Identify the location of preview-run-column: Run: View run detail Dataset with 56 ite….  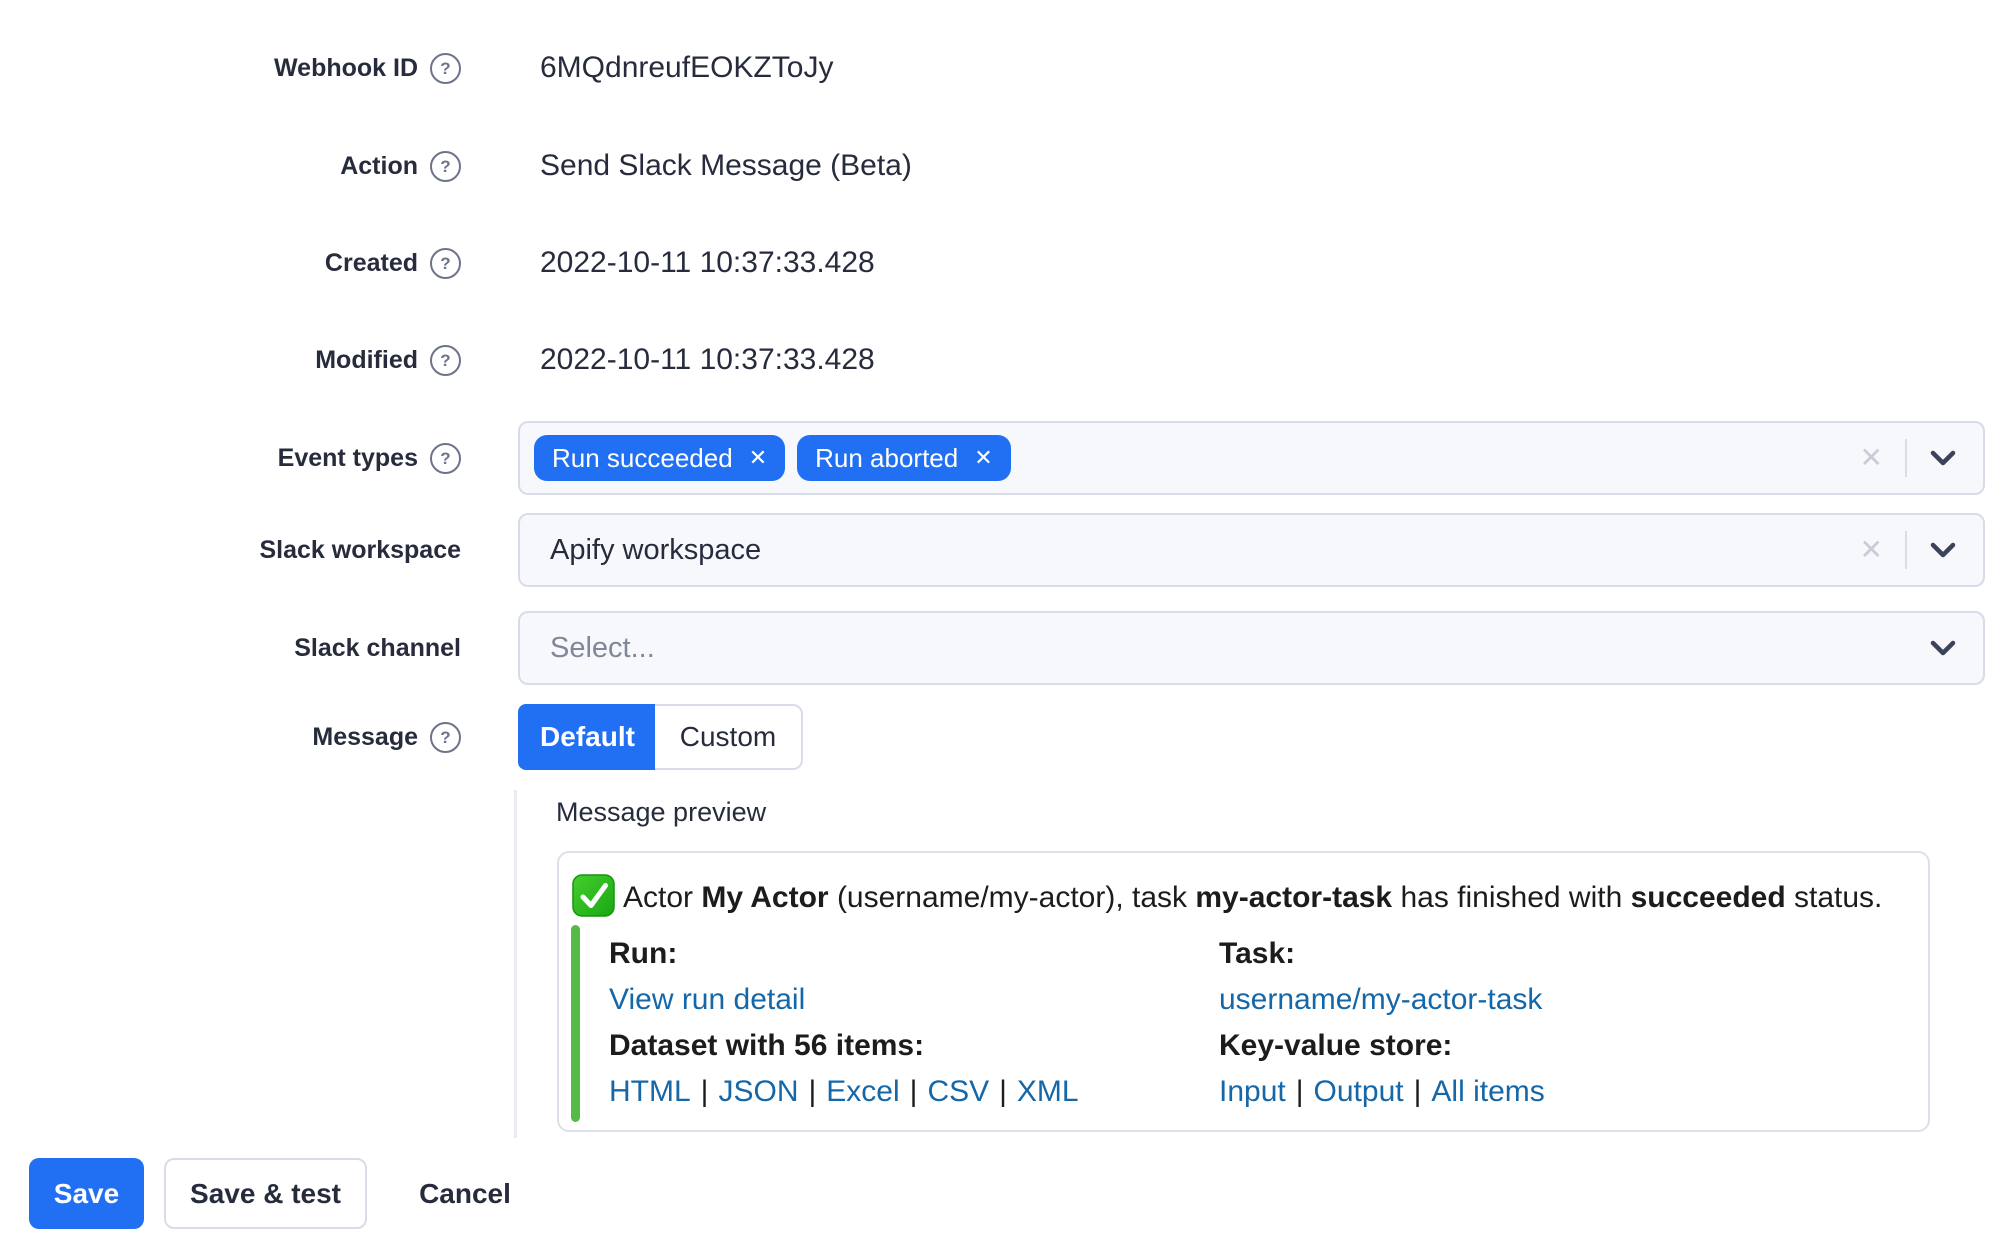
(844, 1023).